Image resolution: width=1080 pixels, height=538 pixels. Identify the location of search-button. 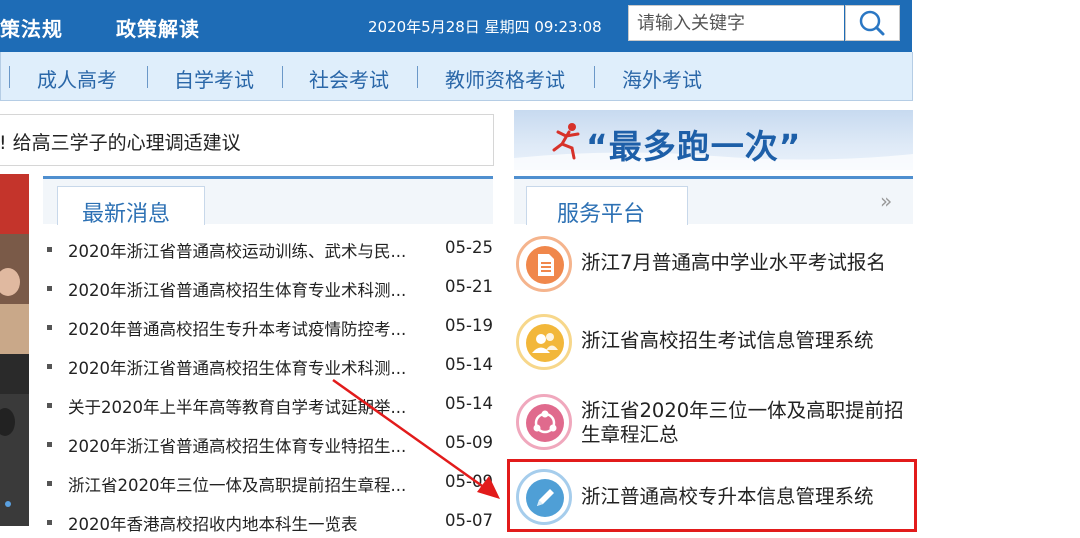
(872, 23).